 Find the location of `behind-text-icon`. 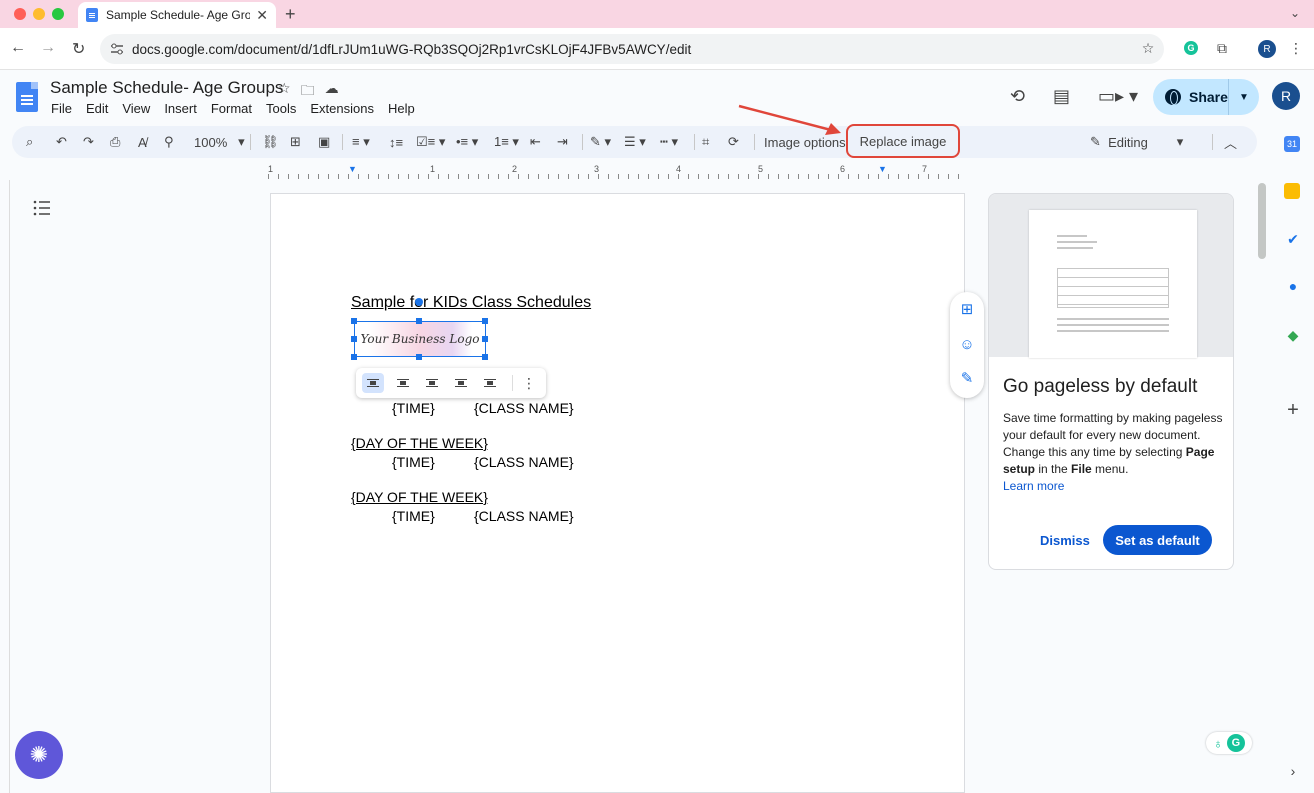

behind-text-icon is located at coordinates (461, 383).